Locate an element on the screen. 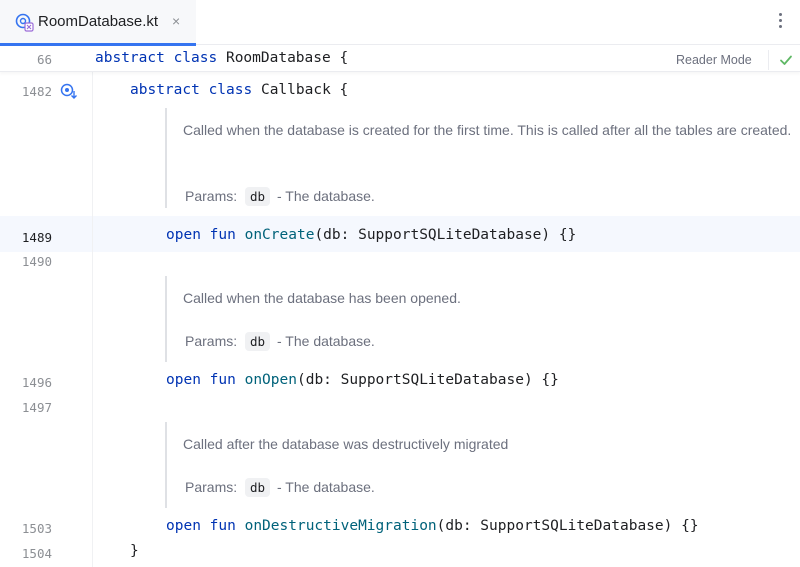 This screenshot has height=567, width=800. function-name: onCreate is located at coordinates (279, 235).